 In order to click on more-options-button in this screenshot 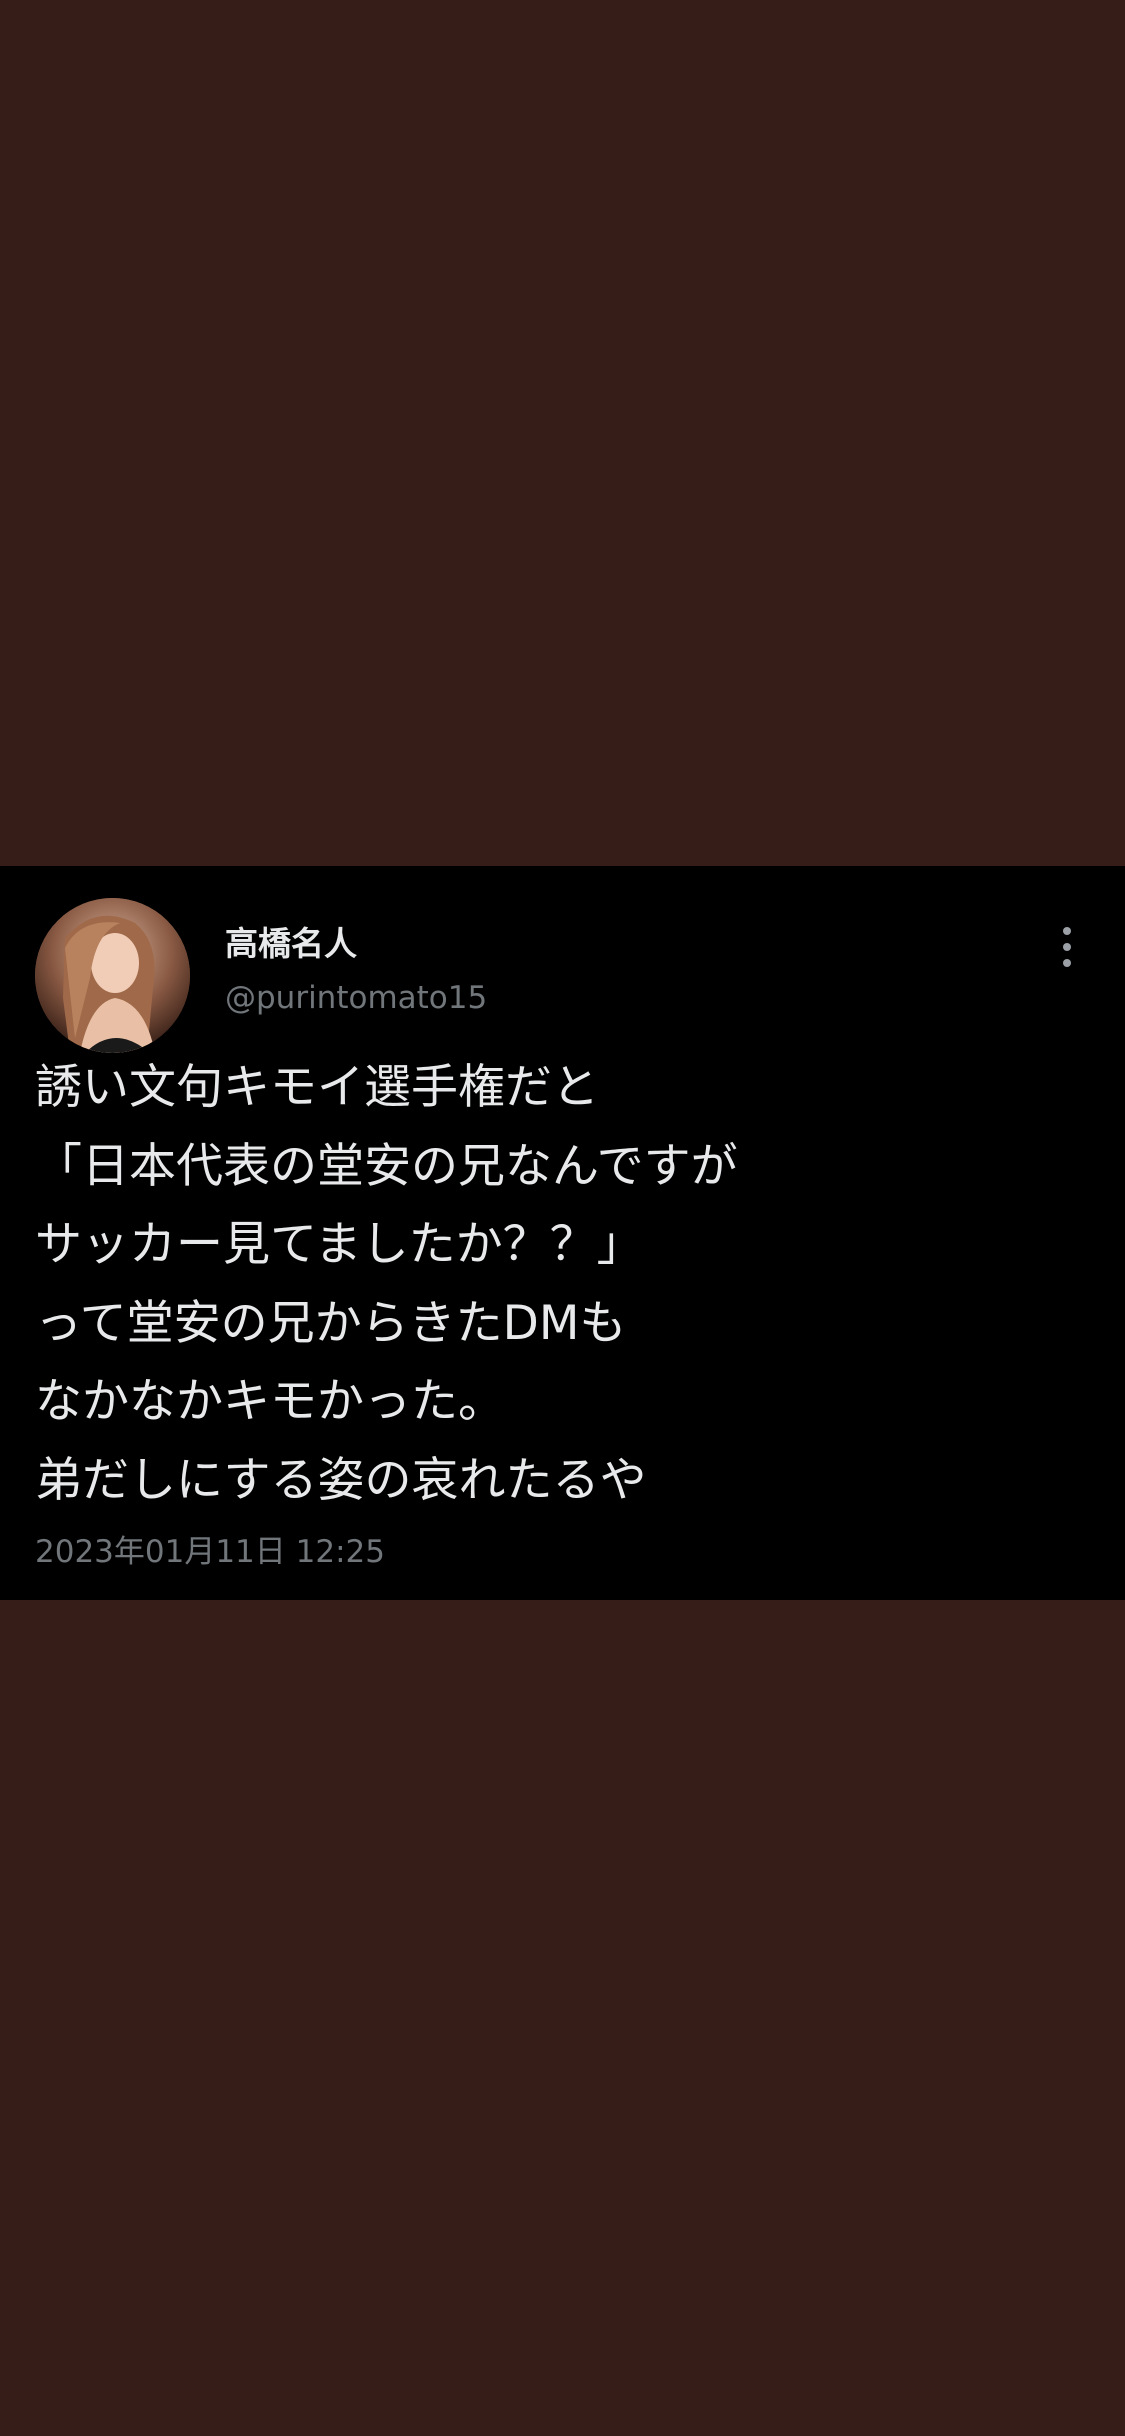, I will do `click(1067, 947)`.